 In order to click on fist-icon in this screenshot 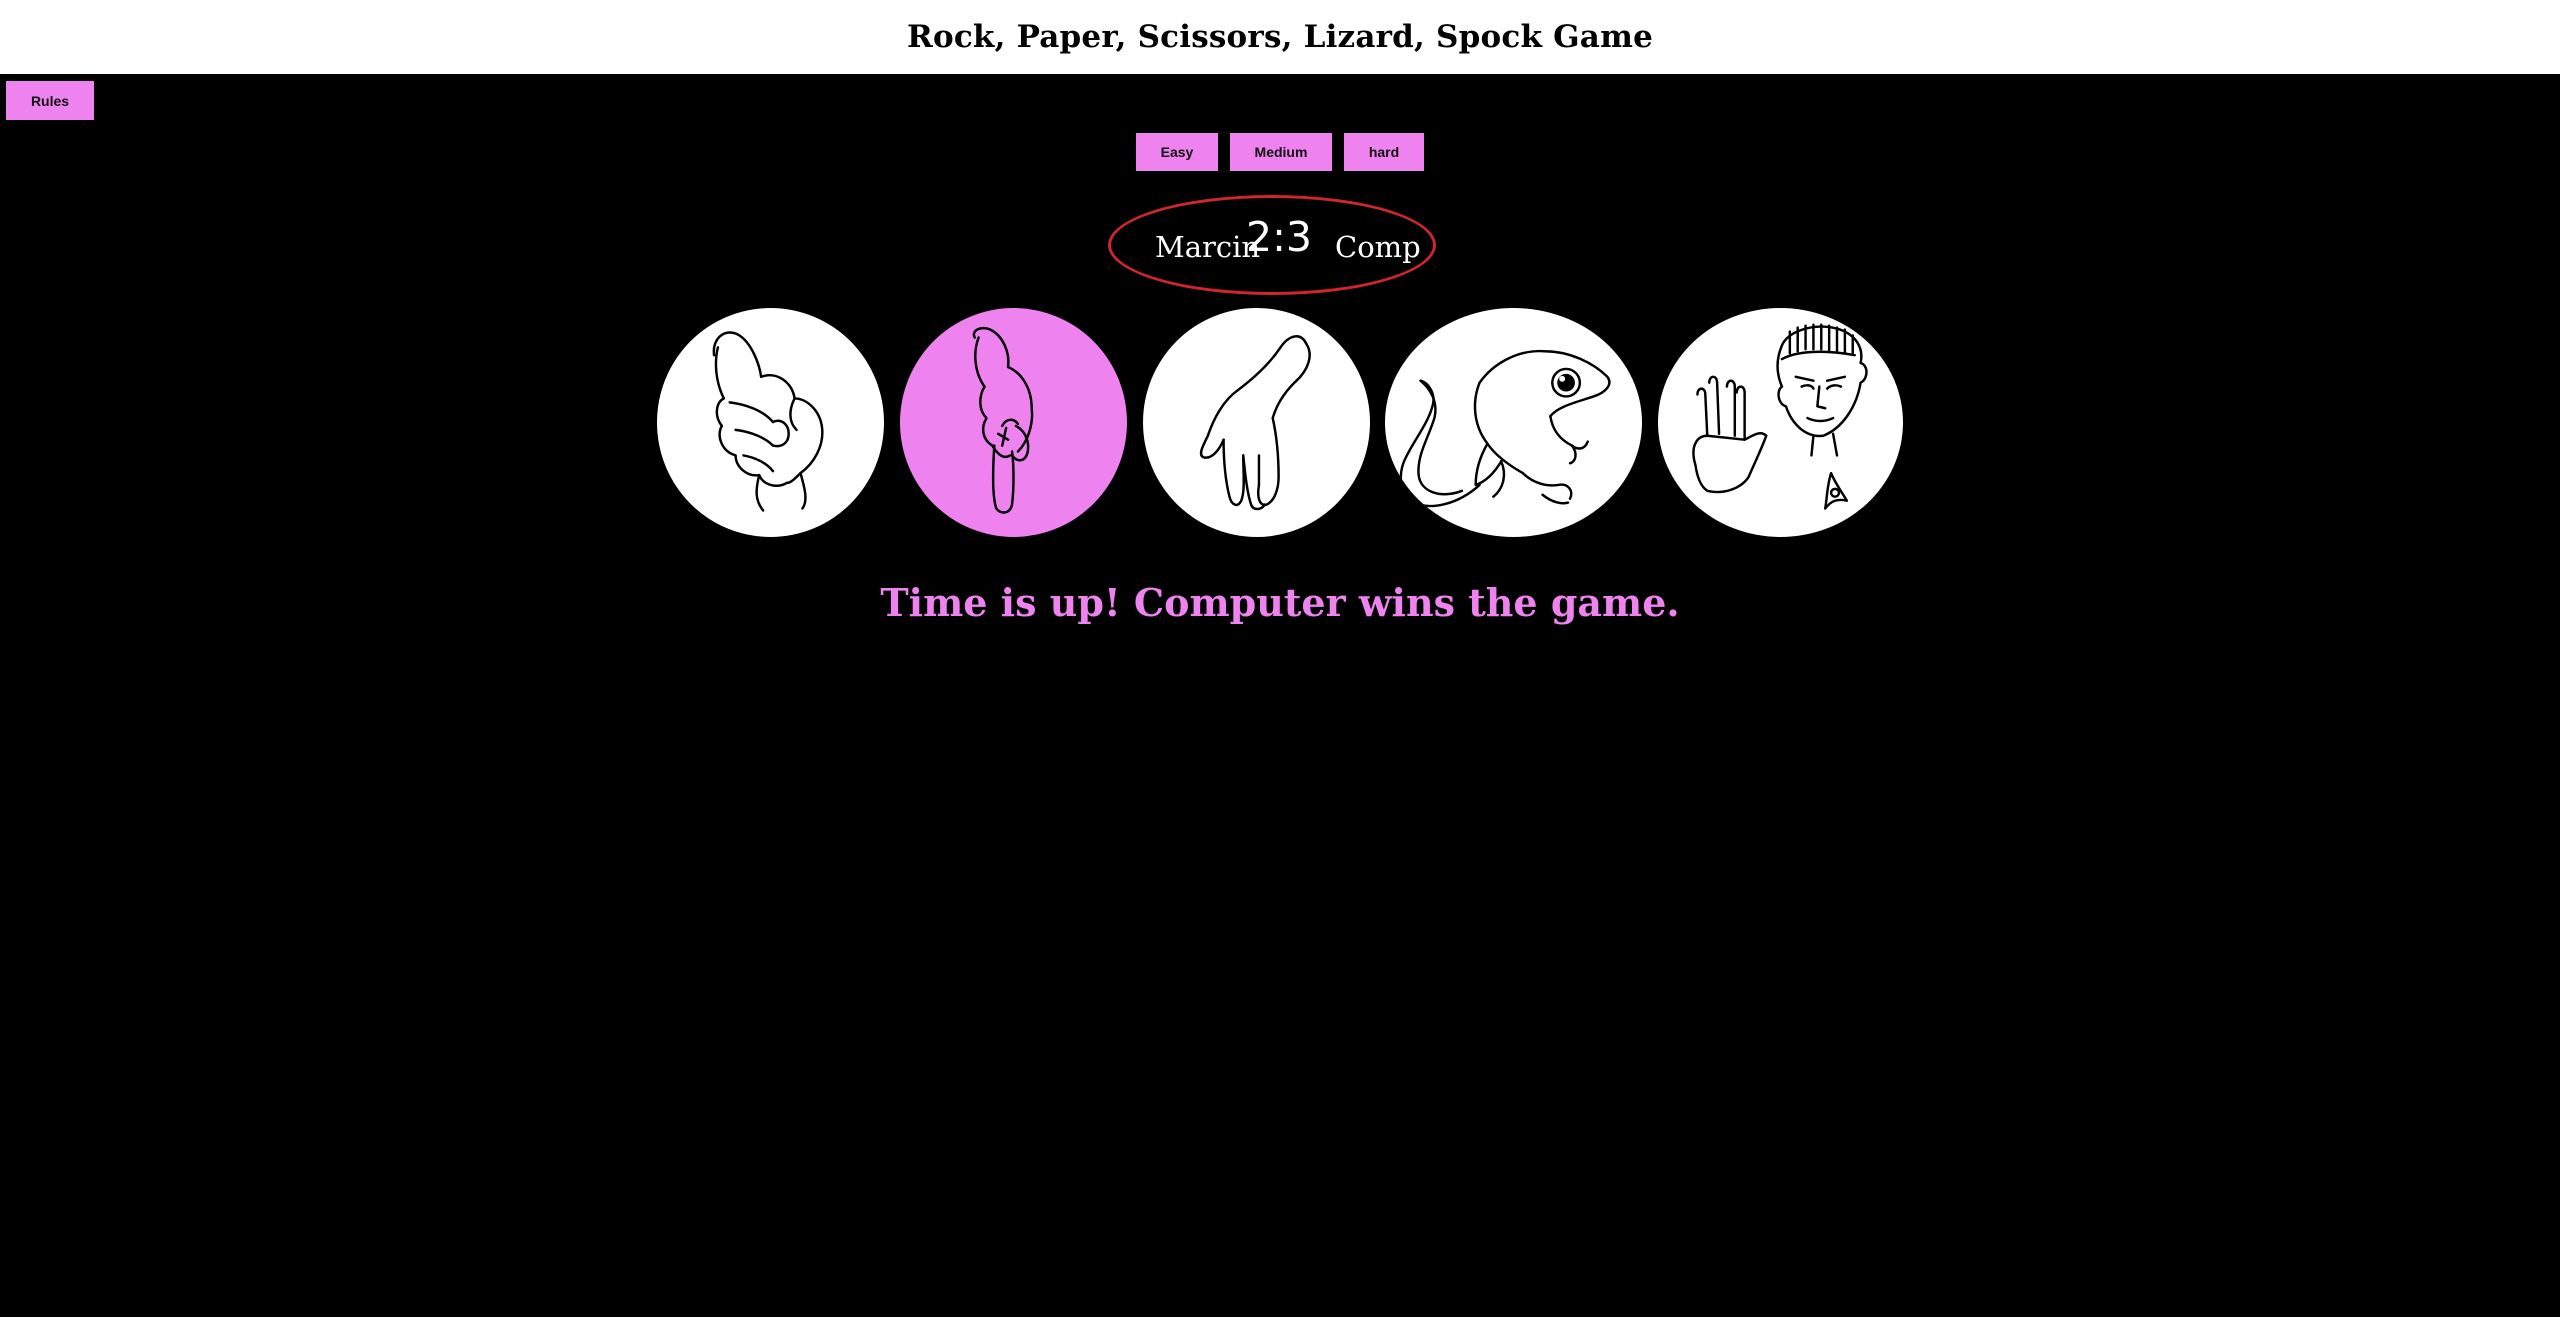, I will do `click(768, 421)`.